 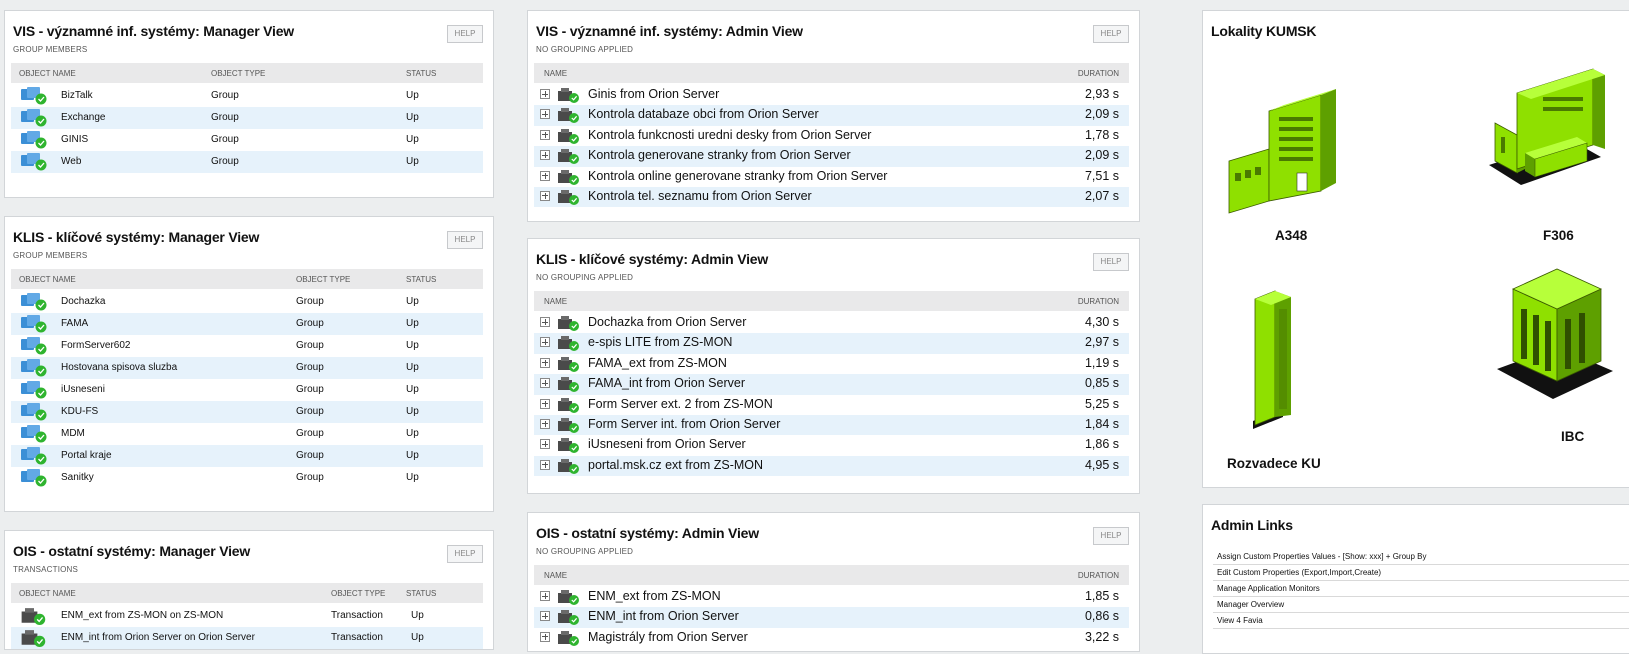 What do you see at coordinates (83, 301) in the screenshot?
I see `object-name-link: Dochazka` at bounding box center [83, 301].